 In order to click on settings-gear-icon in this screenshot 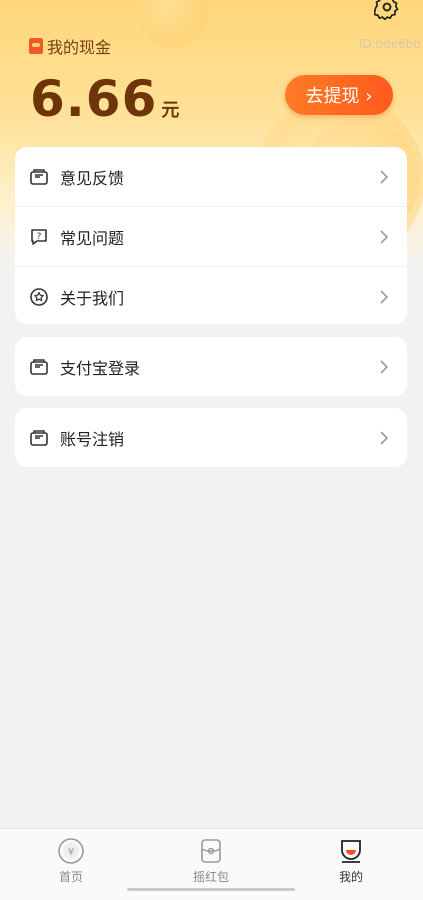, I will do `click(387, 10)`.